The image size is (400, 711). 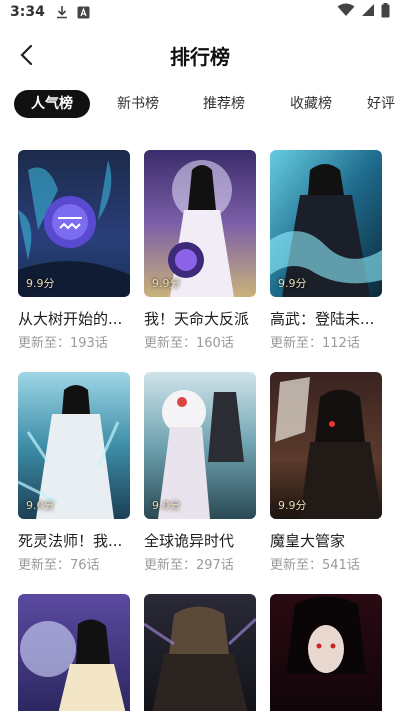 What do you see at coordinates (63, 343) in the screenshot?
I see `comic-update: 更新至：193话` at bounding box center [63, 343].